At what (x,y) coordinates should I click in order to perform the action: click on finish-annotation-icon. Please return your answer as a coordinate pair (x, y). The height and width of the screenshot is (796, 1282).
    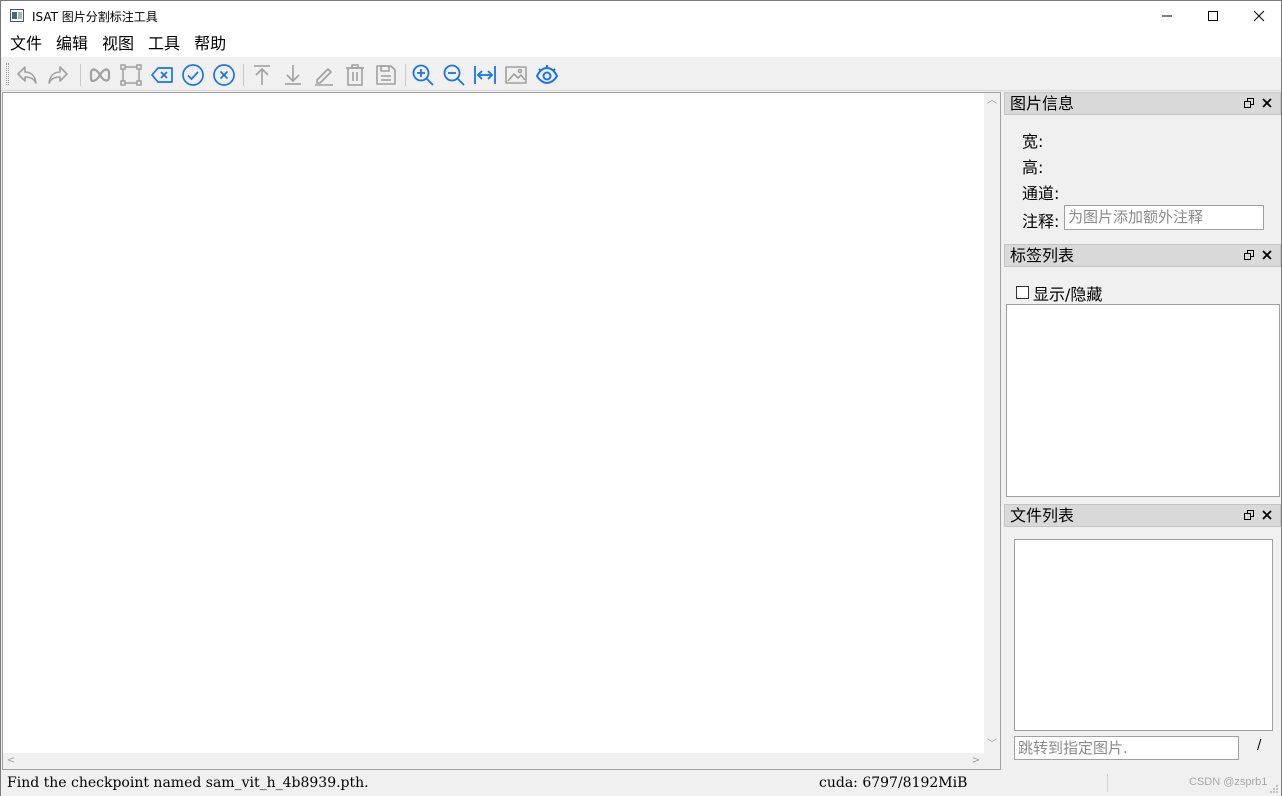
    Looking at the image, I should click on (193, 75).